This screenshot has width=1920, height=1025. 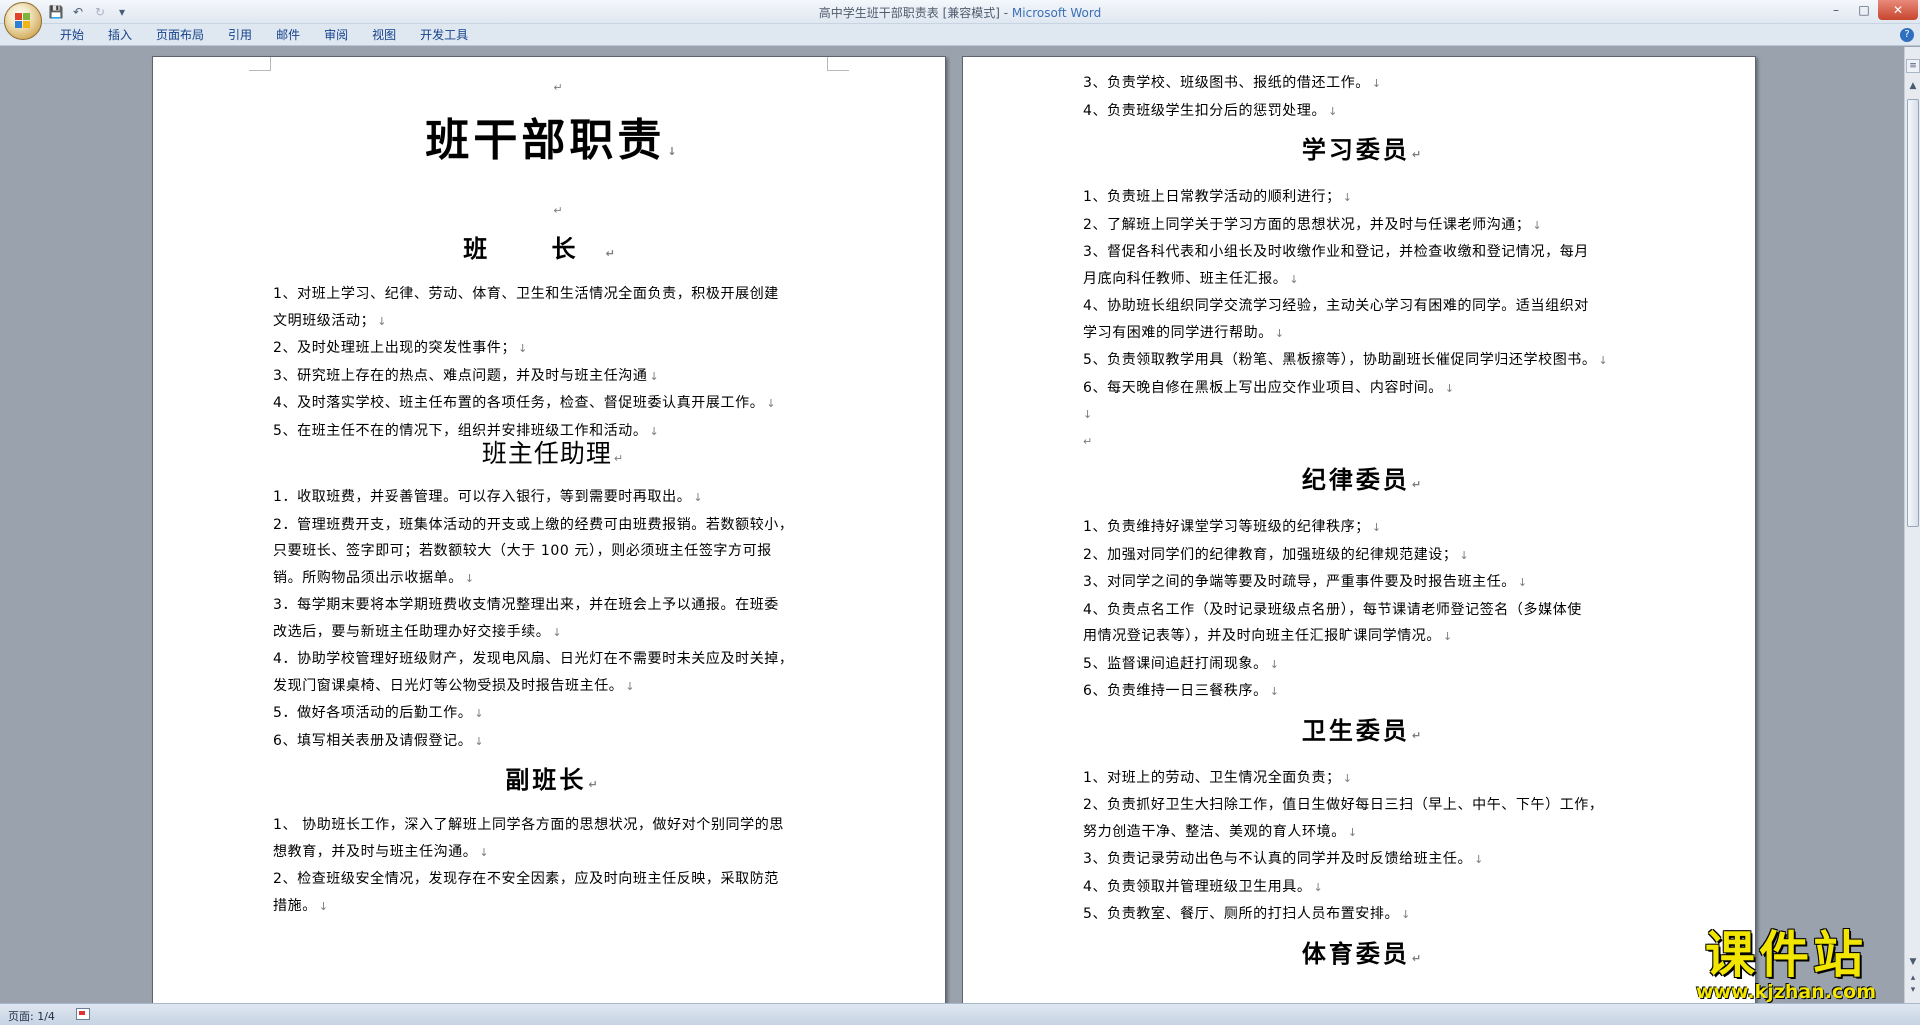 I want to click on list-item: 发现门窗课桌椅、日光灯等公物受损及时报告班主任。 ↓, so click(x=553, y=687).